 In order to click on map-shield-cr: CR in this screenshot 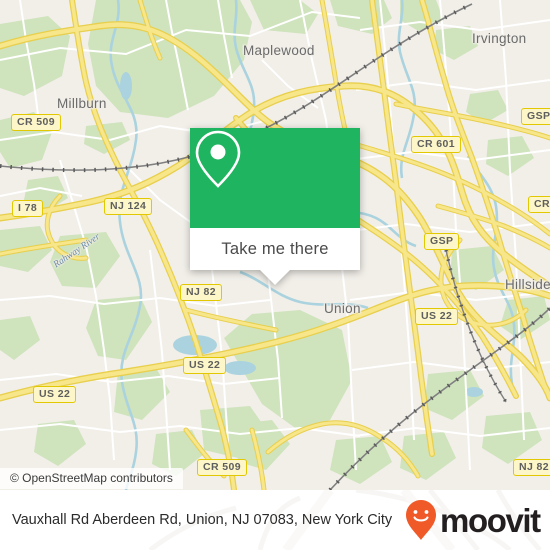, I will do `click(539, 204)`.